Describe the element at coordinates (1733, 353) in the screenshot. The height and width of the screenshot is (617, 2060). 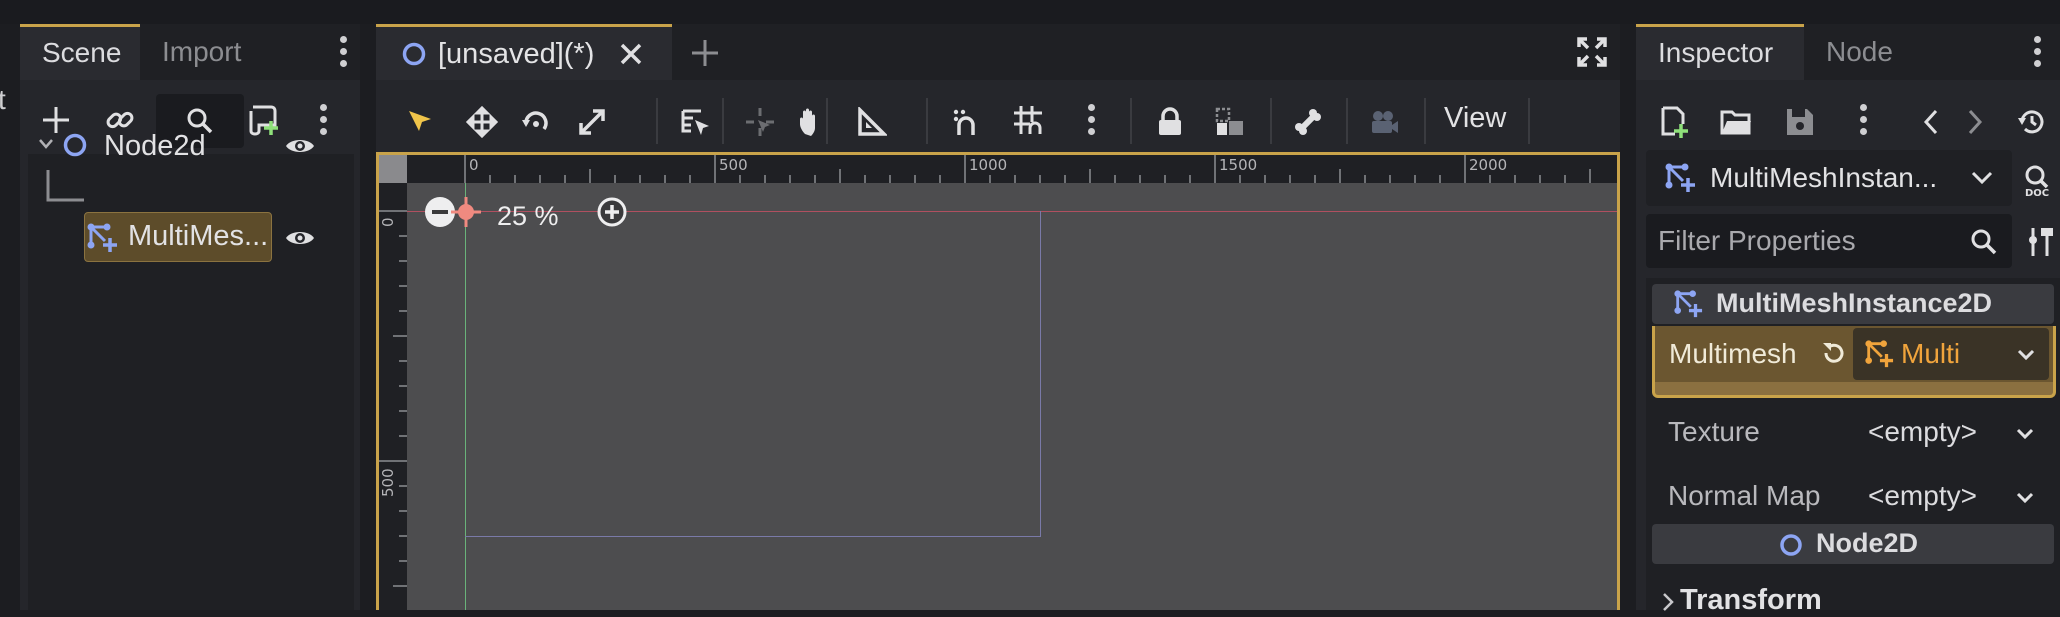
I see `multimesh-label: Multimesh` at that location.